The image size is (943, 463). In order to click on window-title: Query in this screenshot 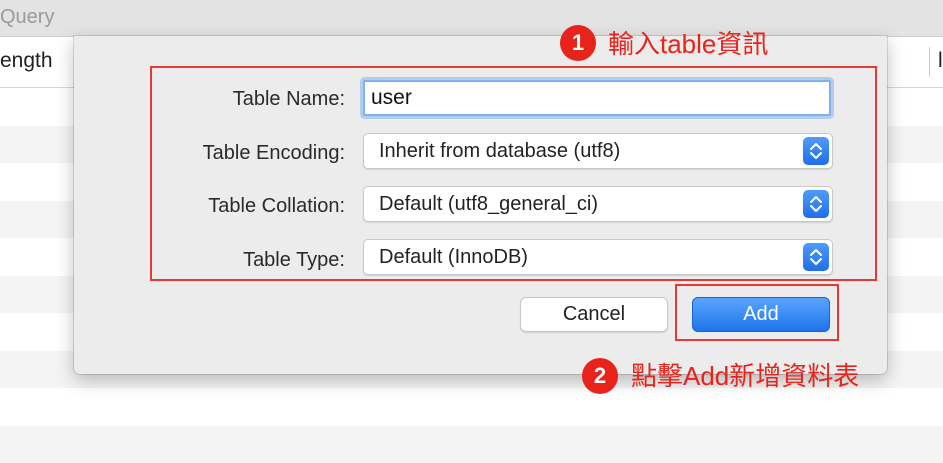, I will do `click(27, 17)`.